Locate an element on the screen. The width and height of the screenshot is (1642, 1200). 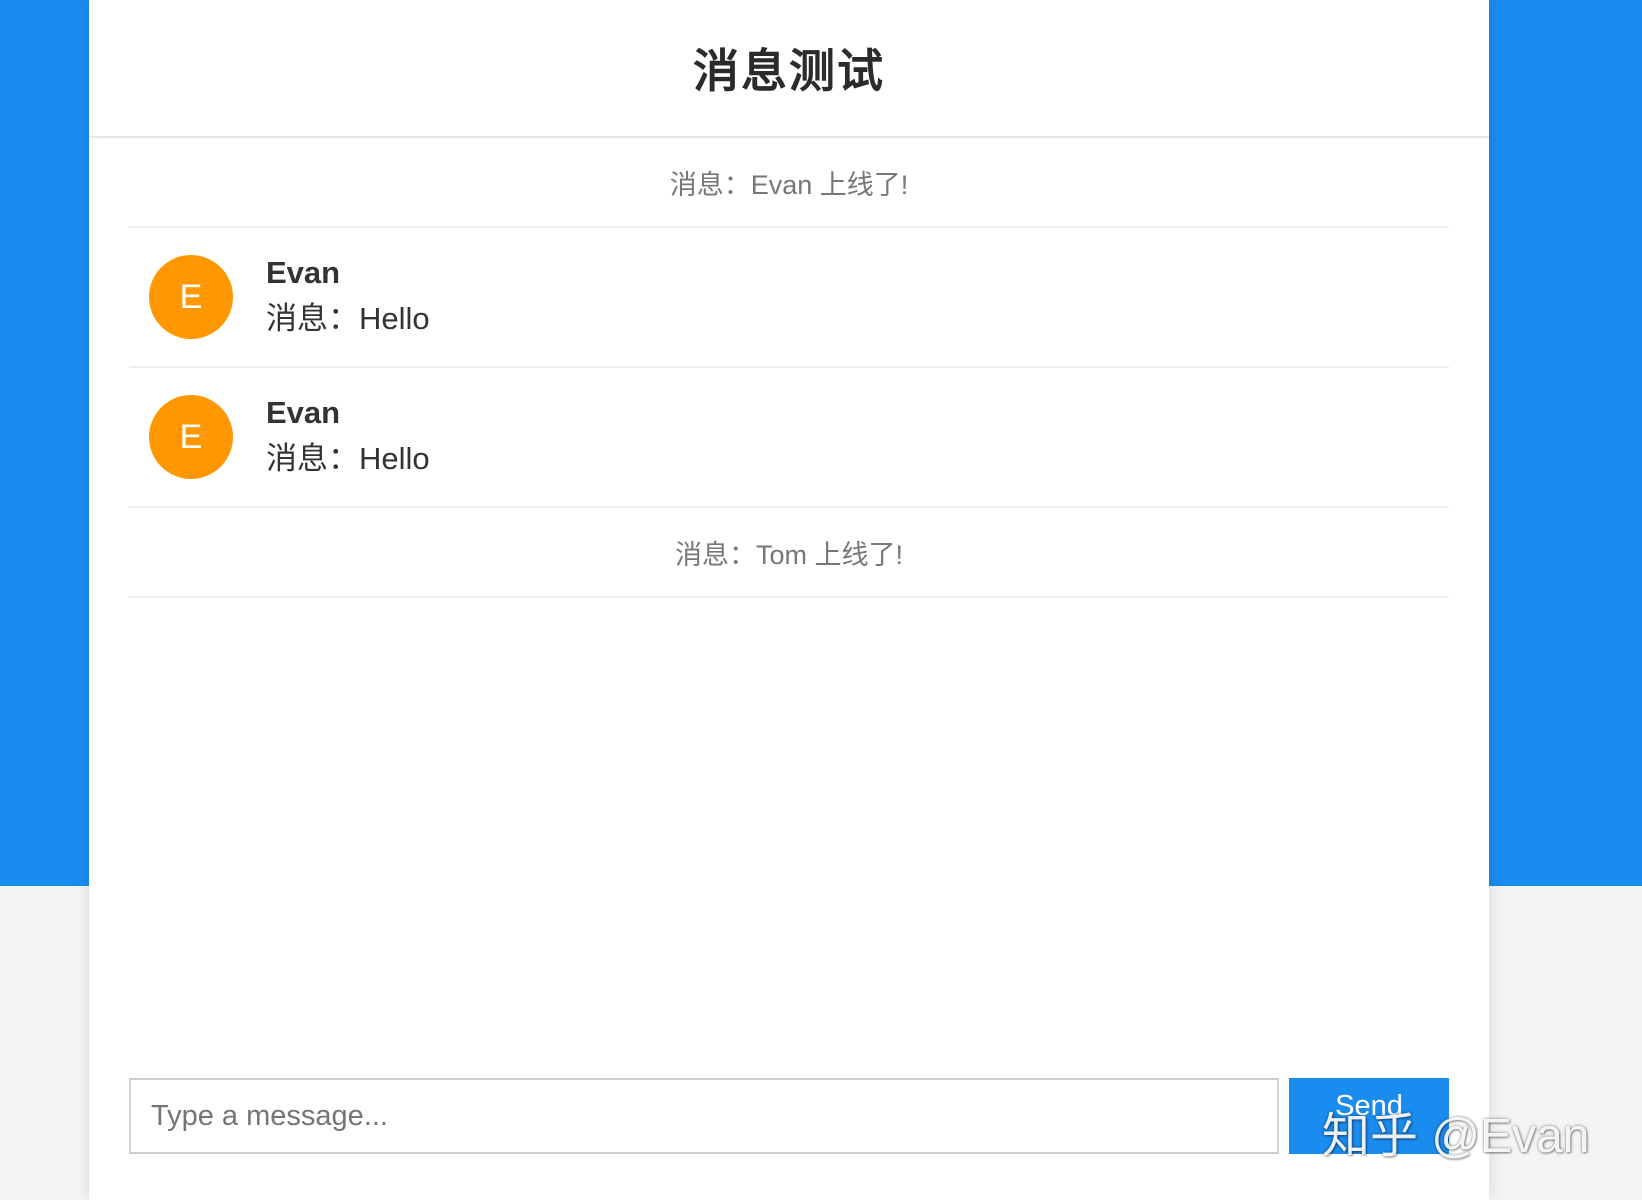
system-message: 消息：Evan 上线了! is located at coordinates (789, 183).